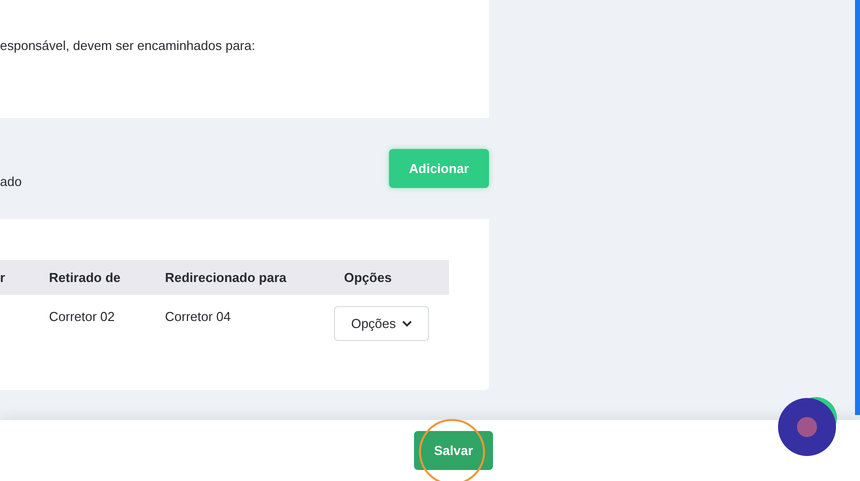  I want to click on column-header: Redirecionado para, so click(226, 277).